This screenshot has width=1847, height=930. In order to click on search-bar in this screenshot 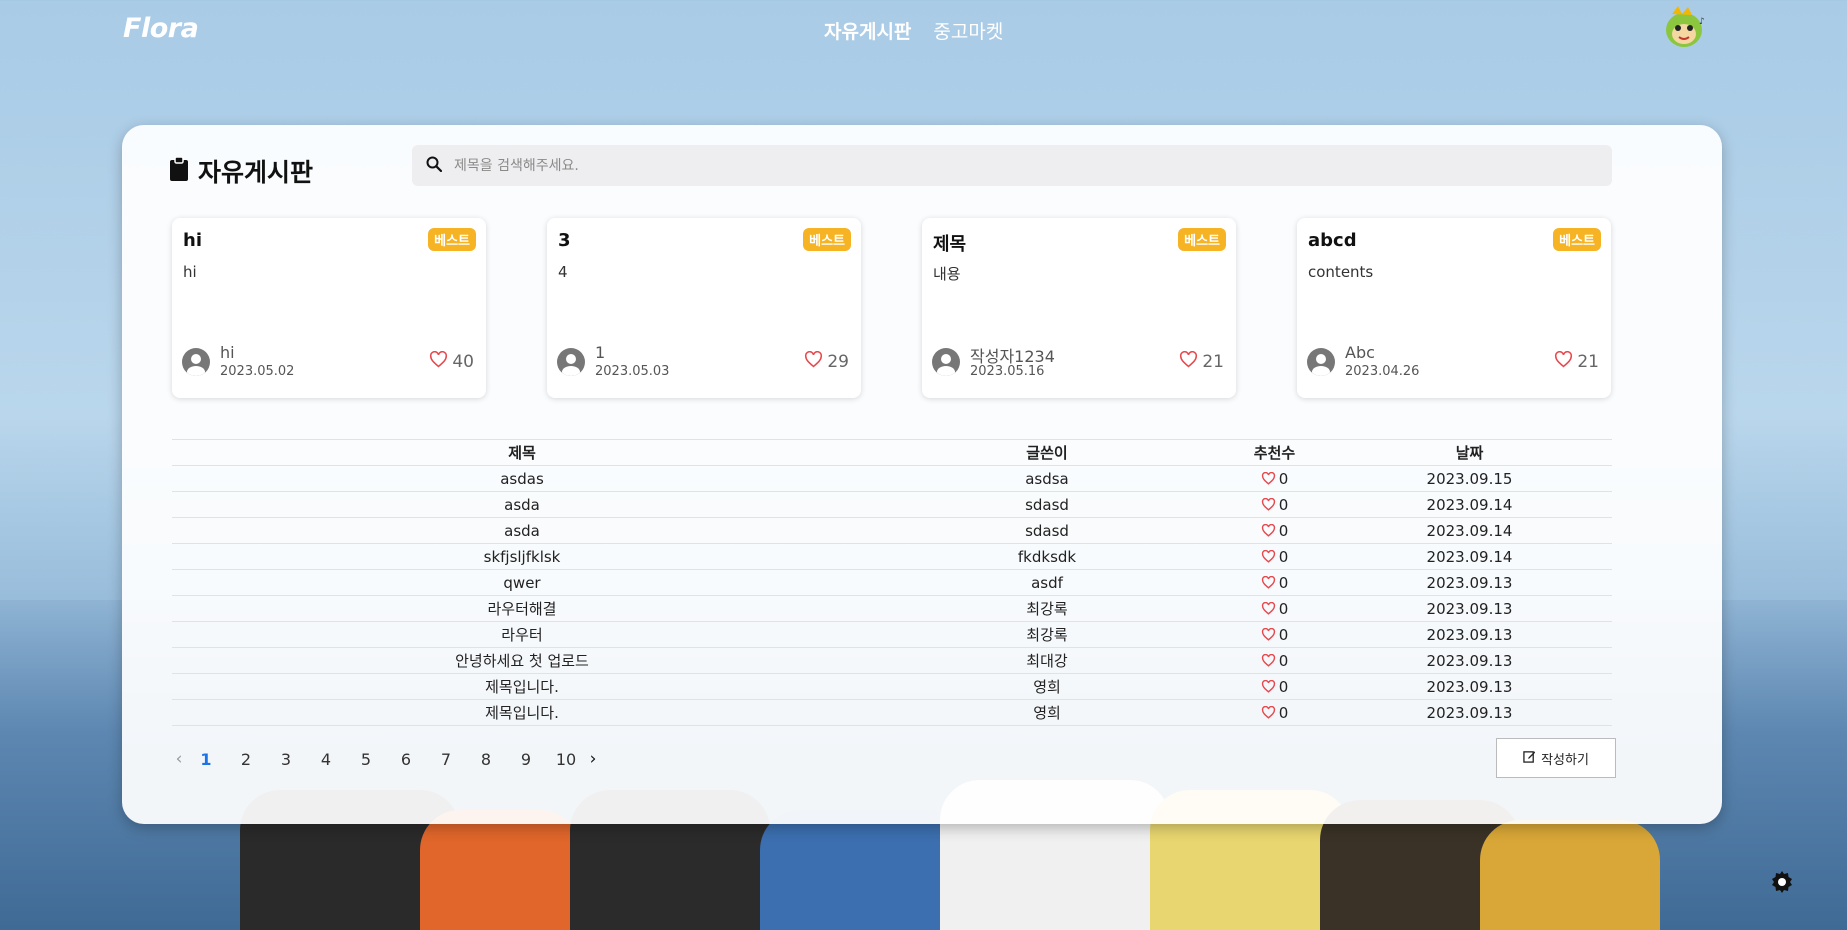, I will do `click(1012, 165)`.